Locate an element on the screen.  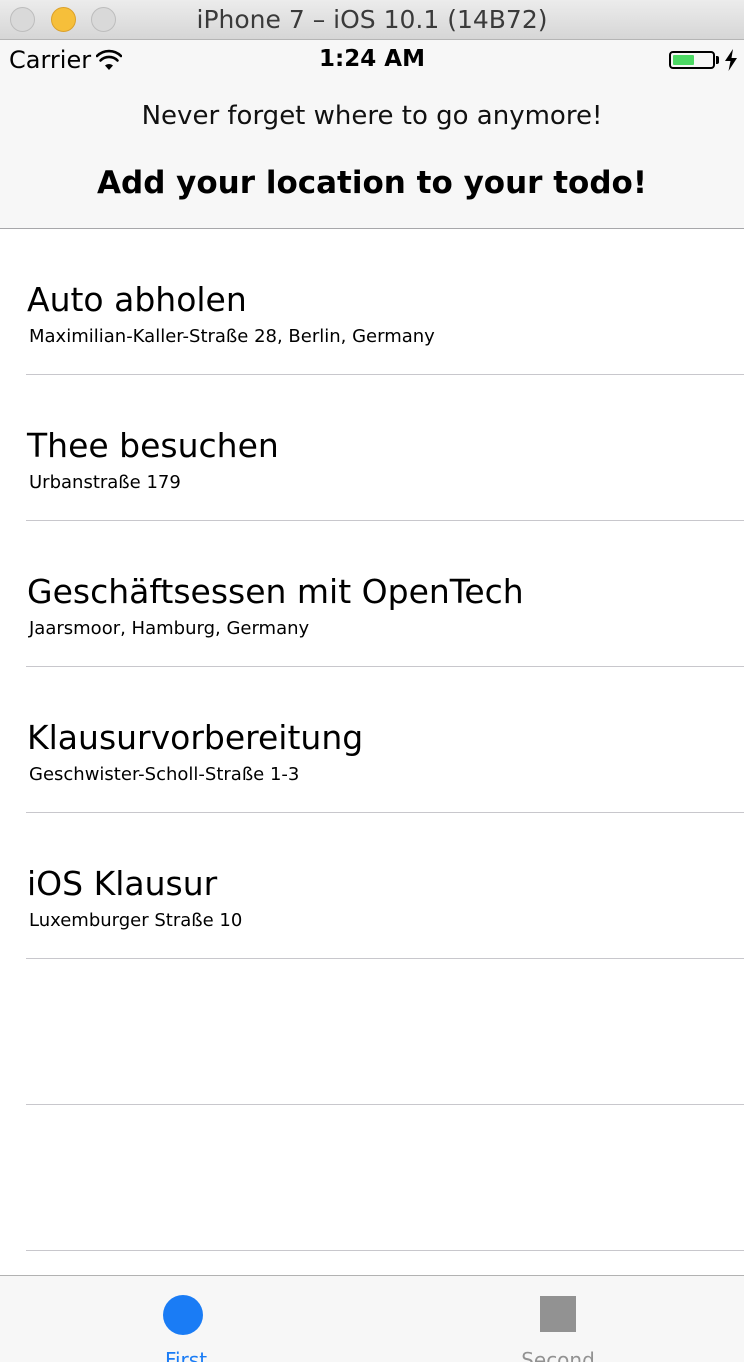
tab-second: Second is located at coordinates (558, 1319).